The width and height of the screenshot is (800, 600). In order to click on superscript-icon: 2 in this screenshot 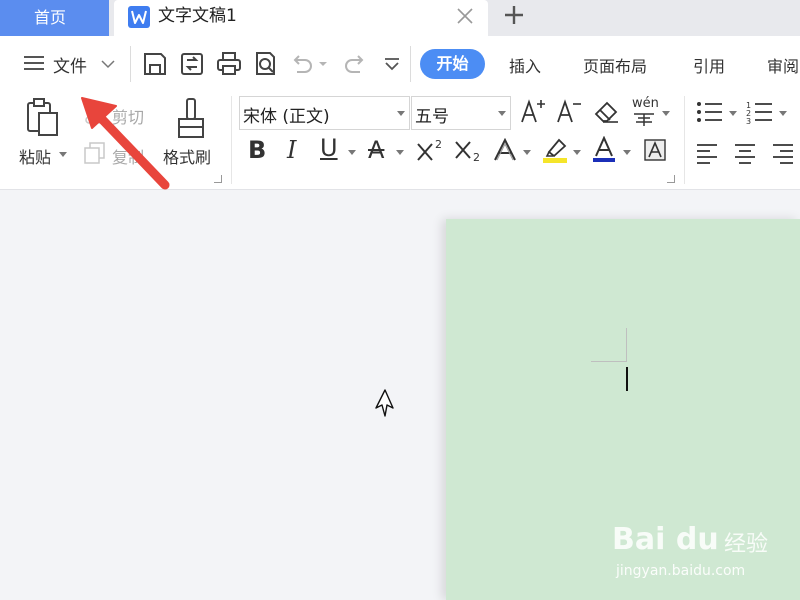, I will do `click(431, 150)`.